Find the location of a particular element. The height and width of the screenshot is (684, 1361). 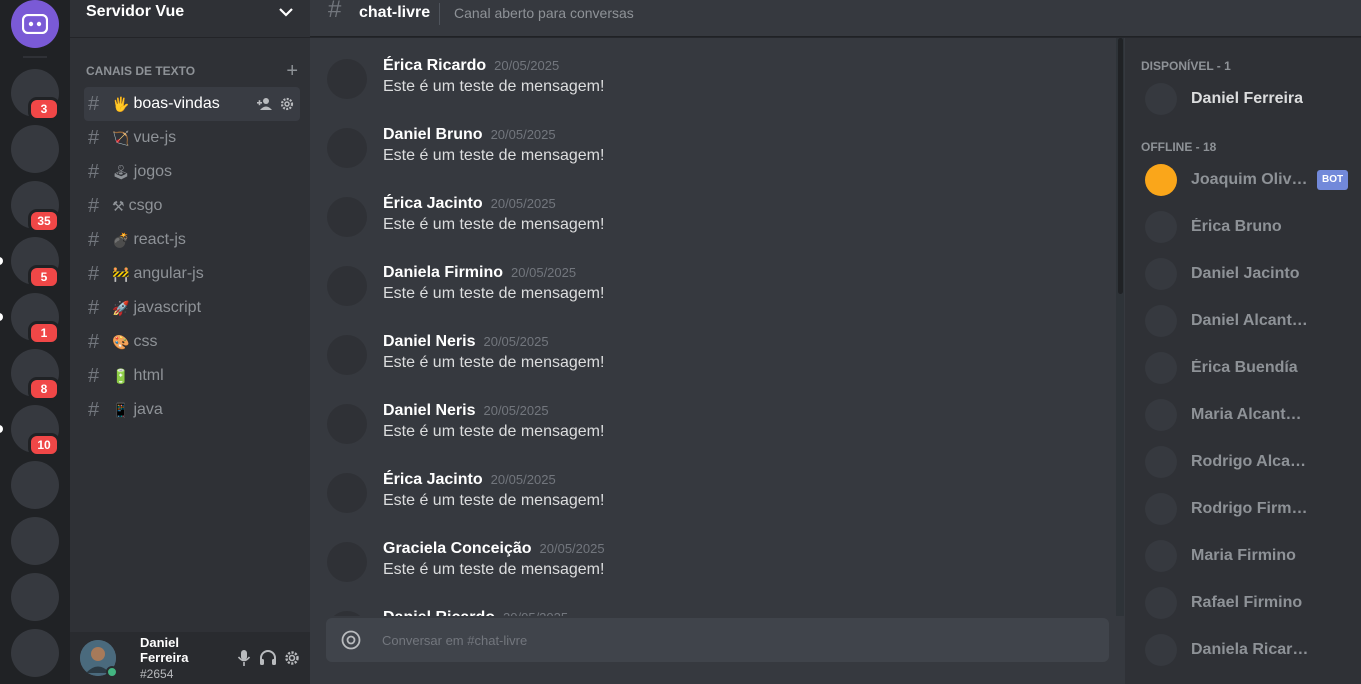

member-item: Maria Alcantara is located at coordinates (1250, 415).